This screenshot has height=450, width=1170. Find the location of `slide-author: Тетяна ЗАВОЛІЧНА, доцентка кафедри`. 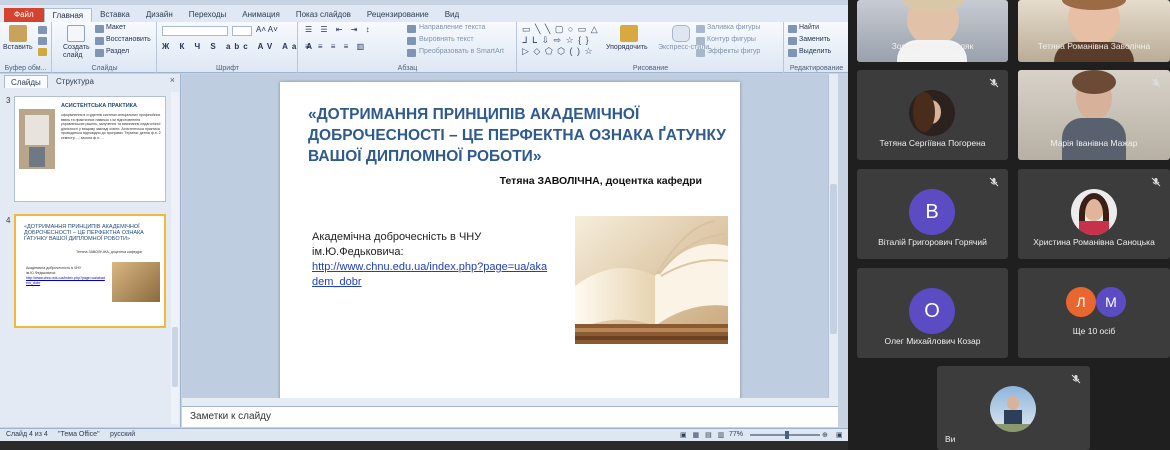

slide-author: Тетяна ЗАВОЛІЧНА, доцентка кафедри is located at coordinates (491, 181).